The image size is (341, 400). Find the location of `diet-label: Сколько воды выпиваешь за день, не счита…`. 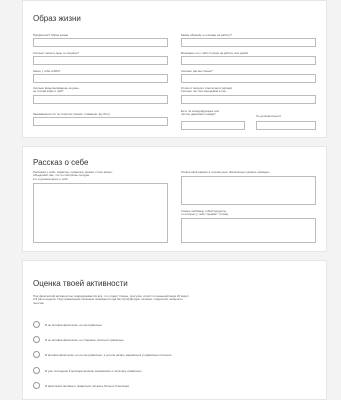

diet-label: Сколько воды выпиваешь за день, не счита… is located at coordinates (56, 90).